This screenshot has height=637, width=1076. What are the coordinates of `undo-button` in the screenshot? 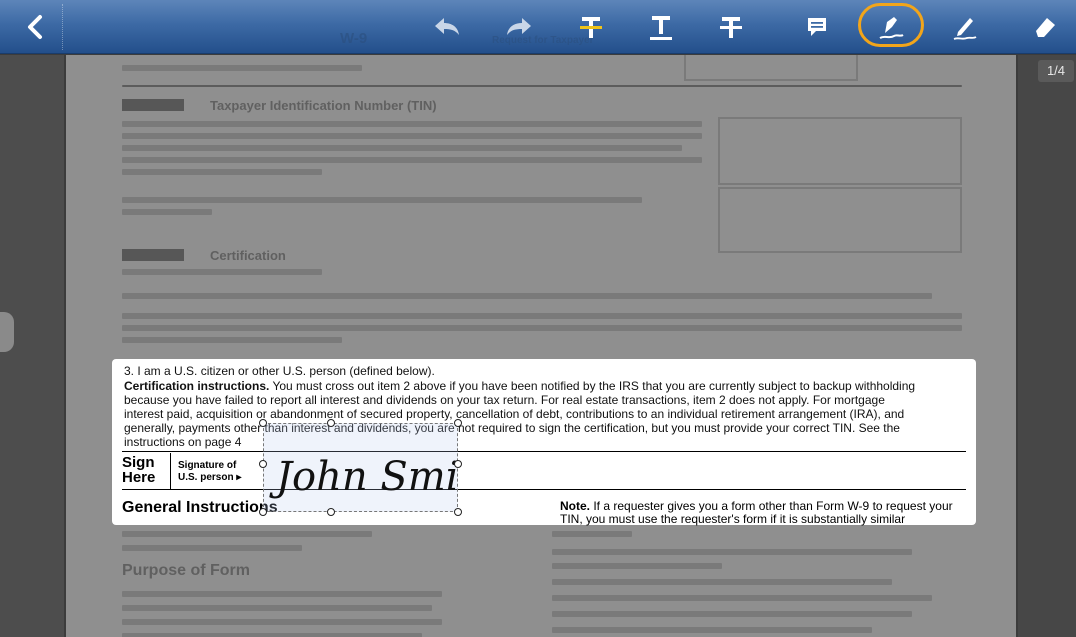 It's located at (447, 27).